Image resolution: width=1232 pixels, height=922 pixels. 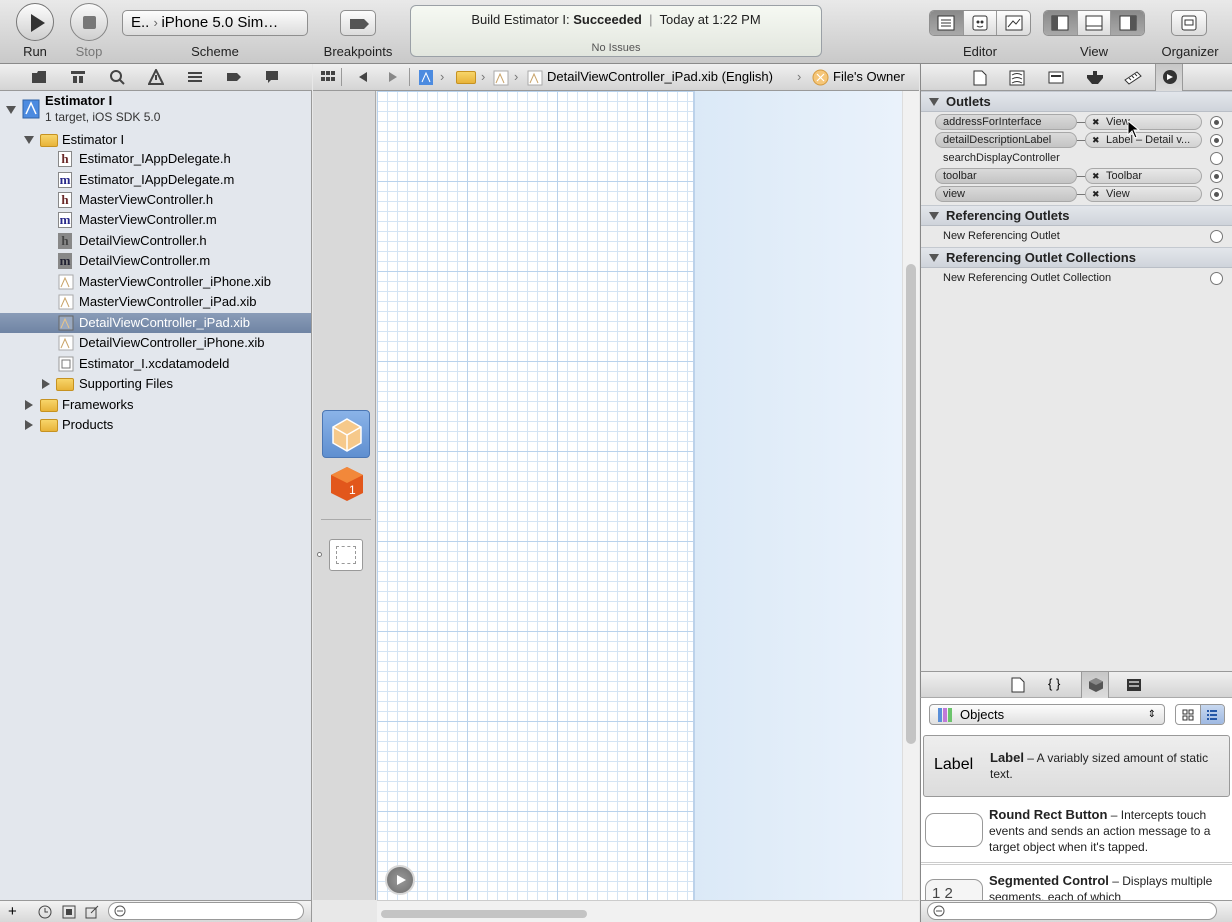 What do you see at coordinates (155, 384) in the screenshot?
I see `group-row: Supporting Files` at bounding box center [155, 384].